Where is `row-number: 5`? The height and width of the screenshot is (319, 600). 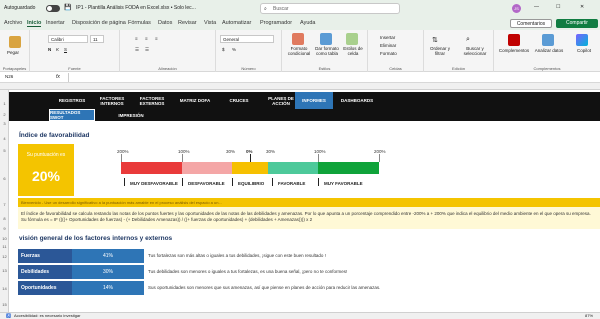 row-number: 5 is located at coordinates (4, 150).